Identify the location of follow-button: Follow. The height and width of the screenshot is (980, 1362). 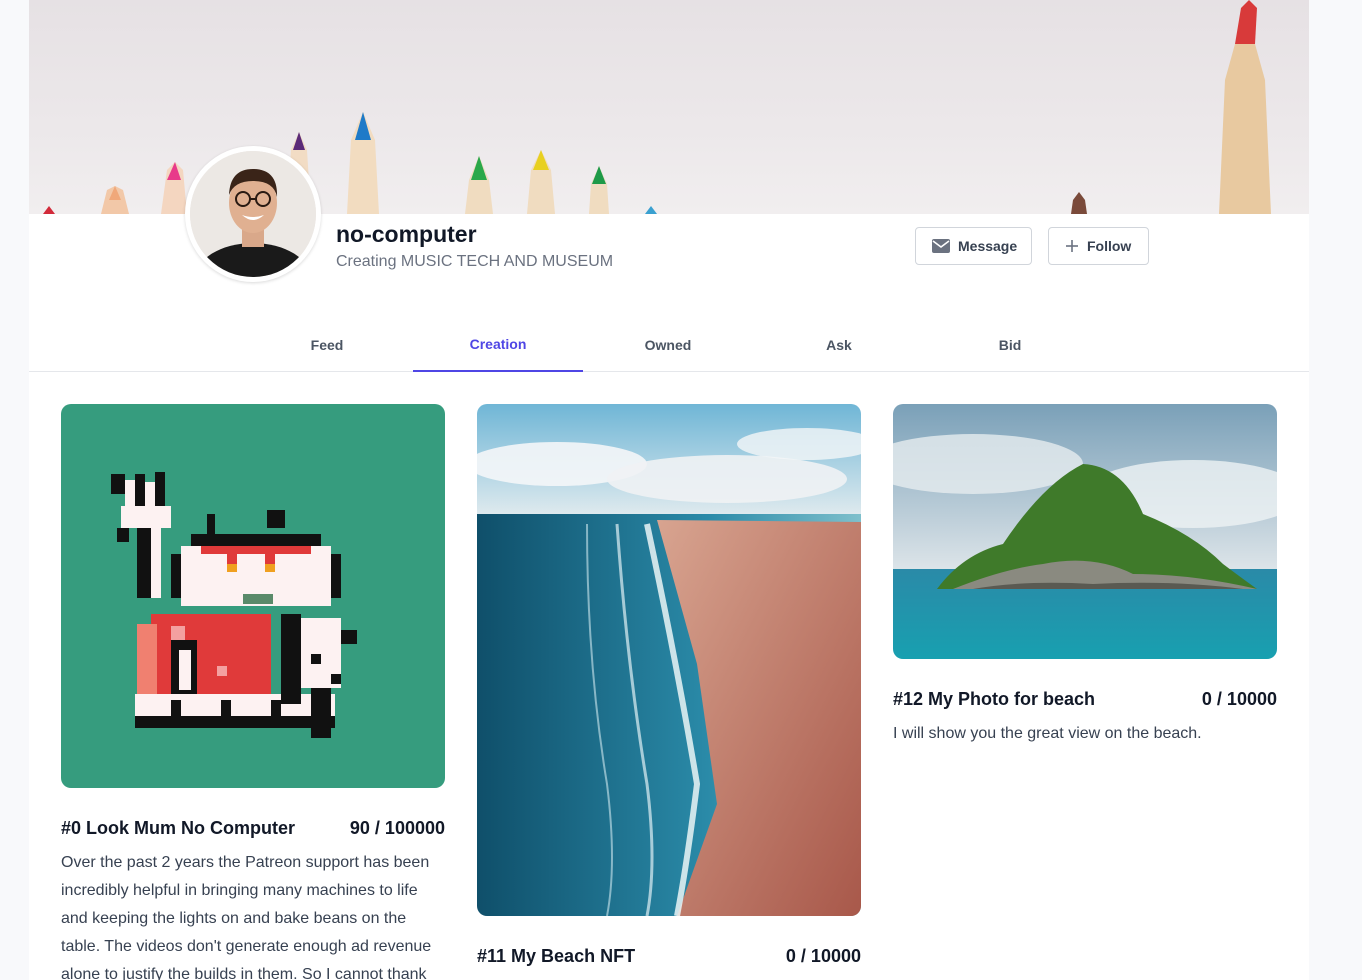
(1098, 246).